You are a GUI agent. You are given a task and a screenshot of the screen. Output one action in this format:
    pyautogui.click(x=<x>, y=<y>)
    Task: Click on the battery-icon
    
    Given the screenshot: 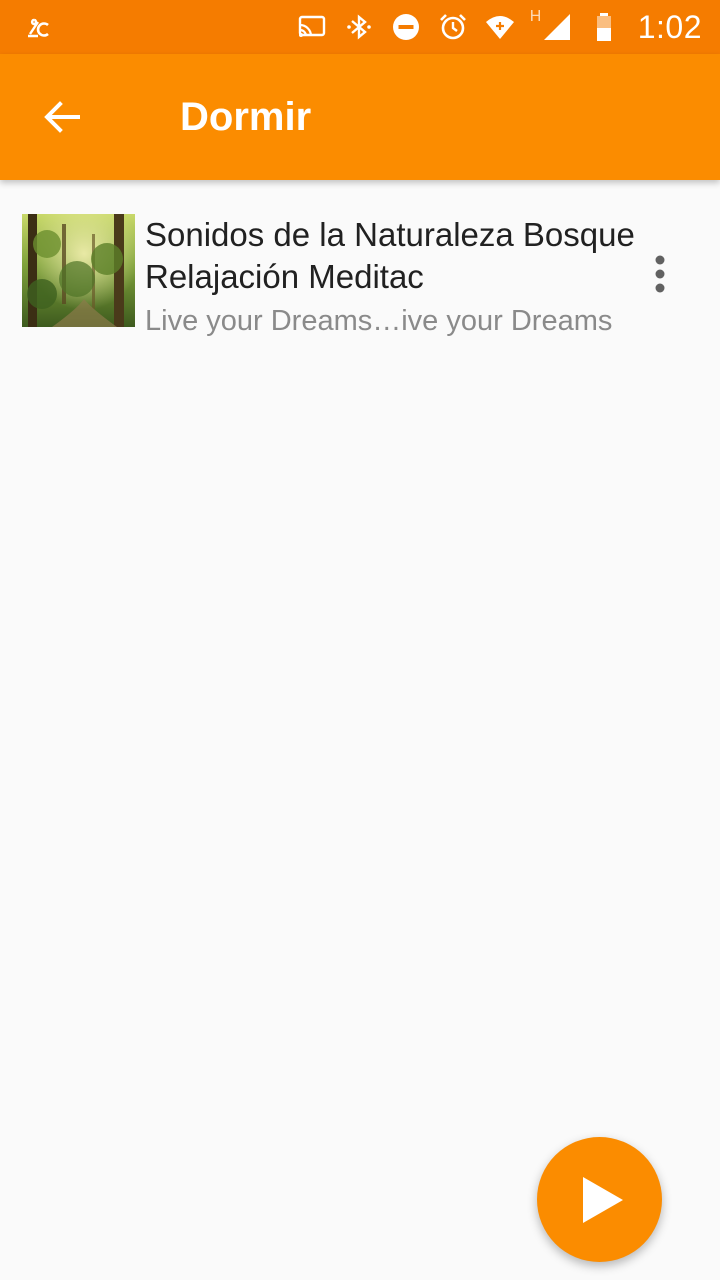 What is the action you would take?
    pyautogui.click(x=604, y=27)
    